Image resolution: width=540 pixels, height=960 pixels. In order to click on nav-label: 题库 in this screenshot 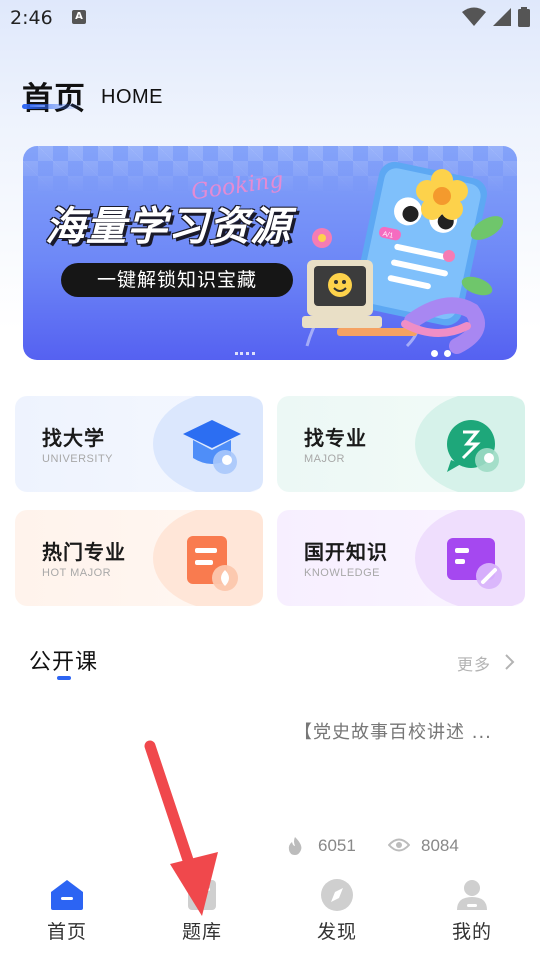, I will do `click(201, 932)`.